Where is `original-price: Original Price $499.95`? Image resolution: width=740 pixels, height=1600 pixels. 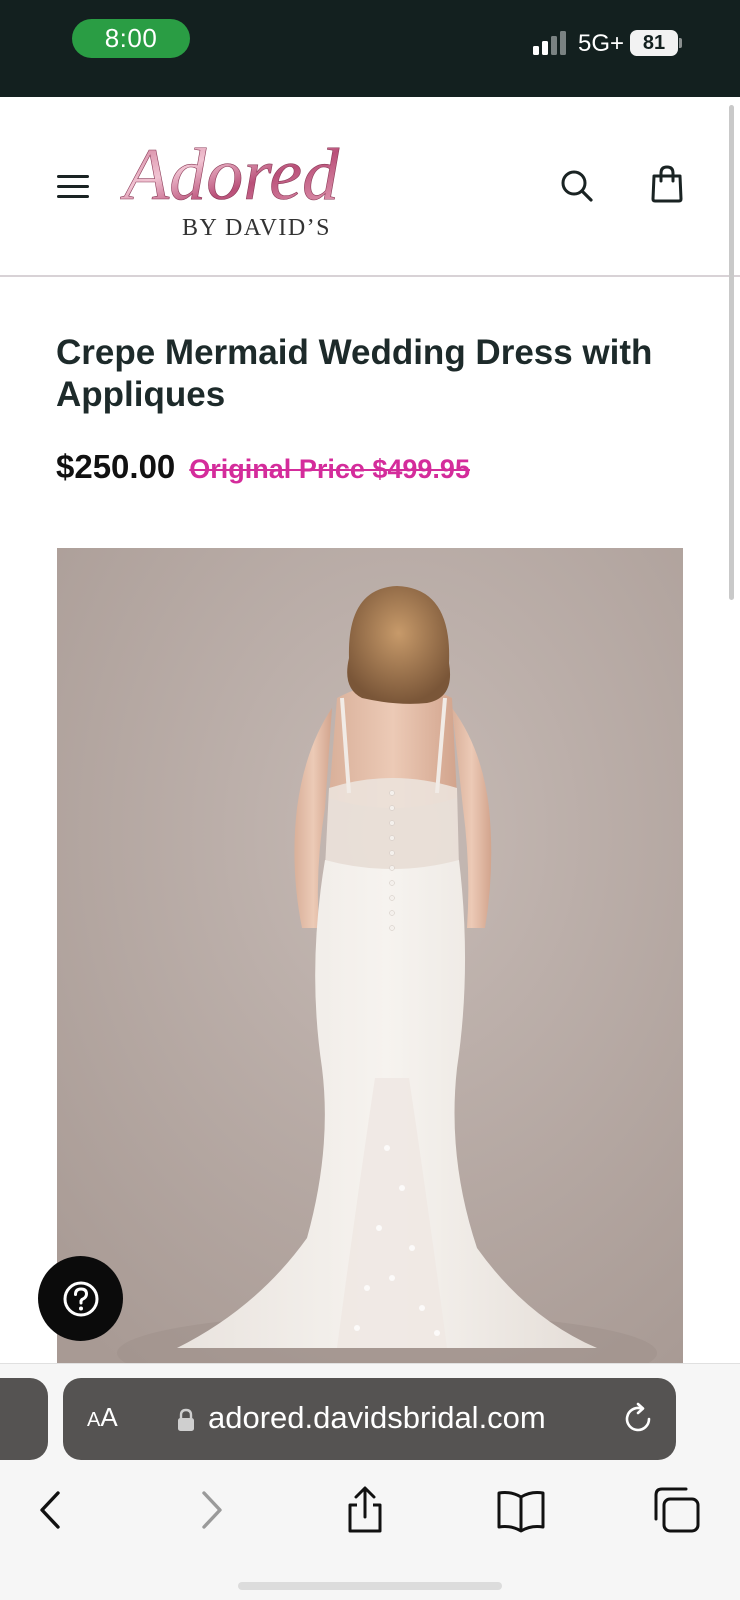
original-price: Original Price $499.95 is located at coordinates (329, 469).